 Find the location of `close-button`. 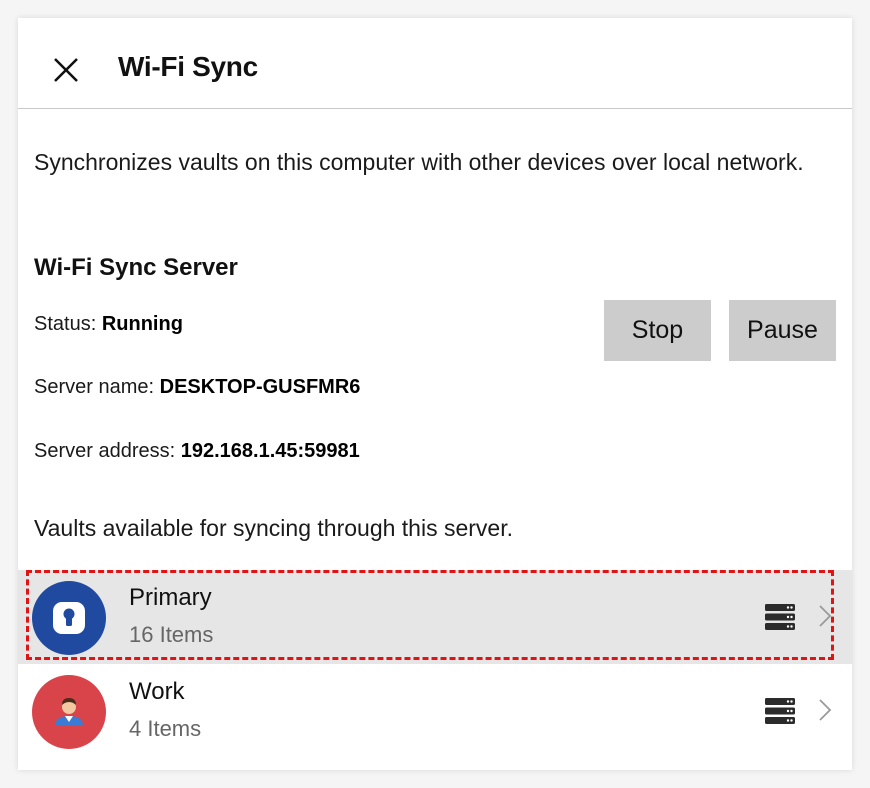

close-button is located at coordinates (66, 71).